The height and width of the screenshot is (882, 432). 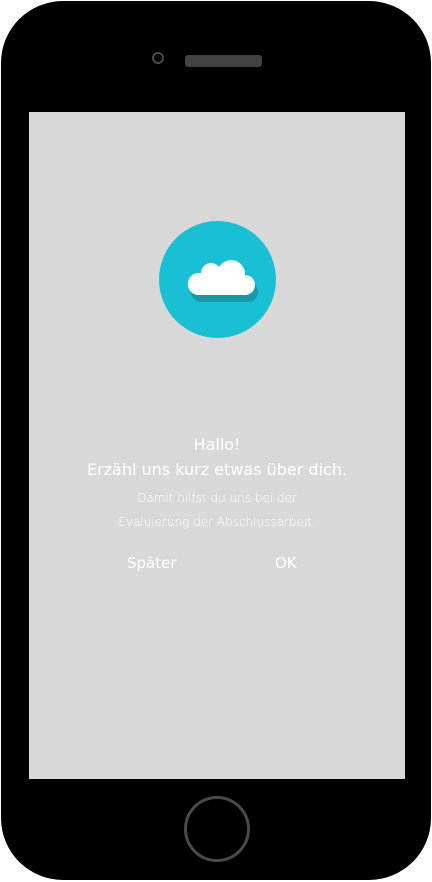 I want to click on cloud-icon, so click(x=222, y=281).